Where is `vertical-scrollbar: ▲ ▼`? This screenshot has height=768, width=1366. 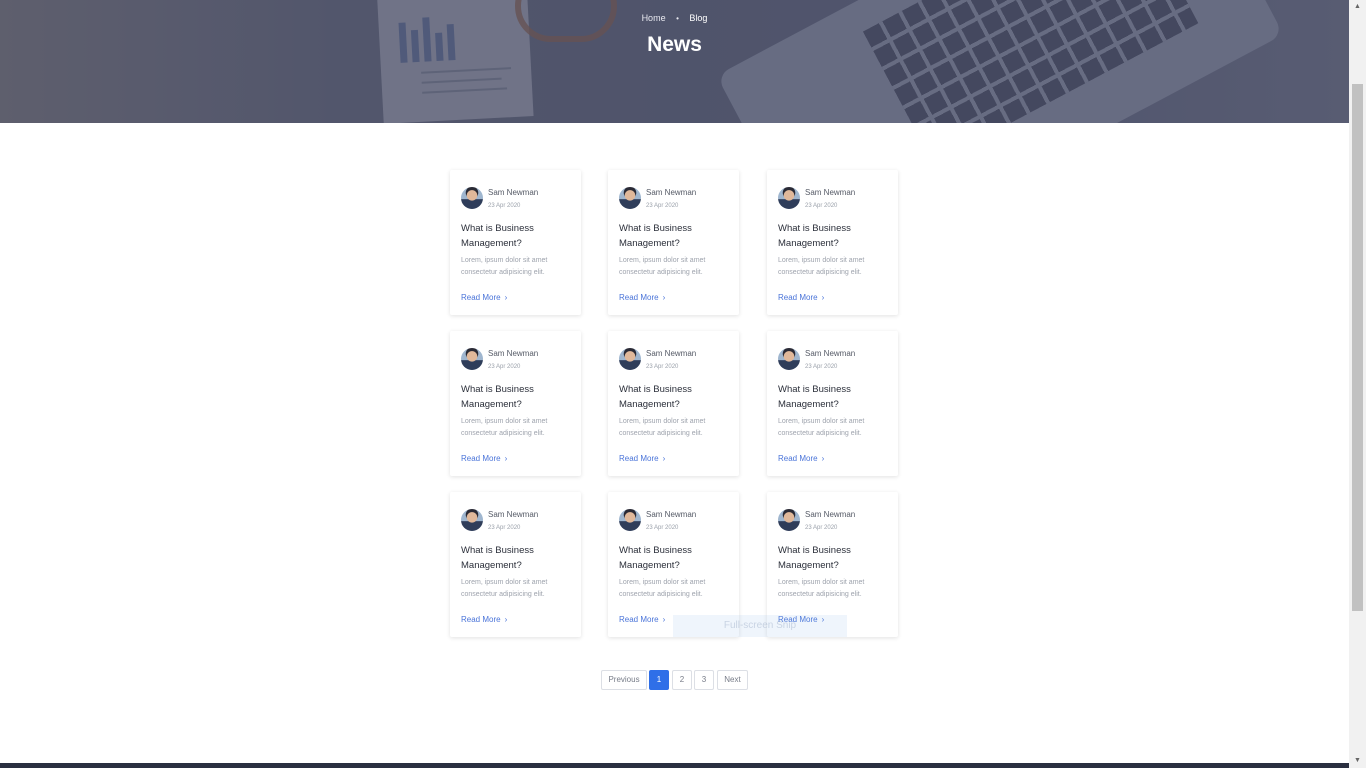 vertical-scrollbar: ▲ ▼ is located at coordinates (1357, 384).